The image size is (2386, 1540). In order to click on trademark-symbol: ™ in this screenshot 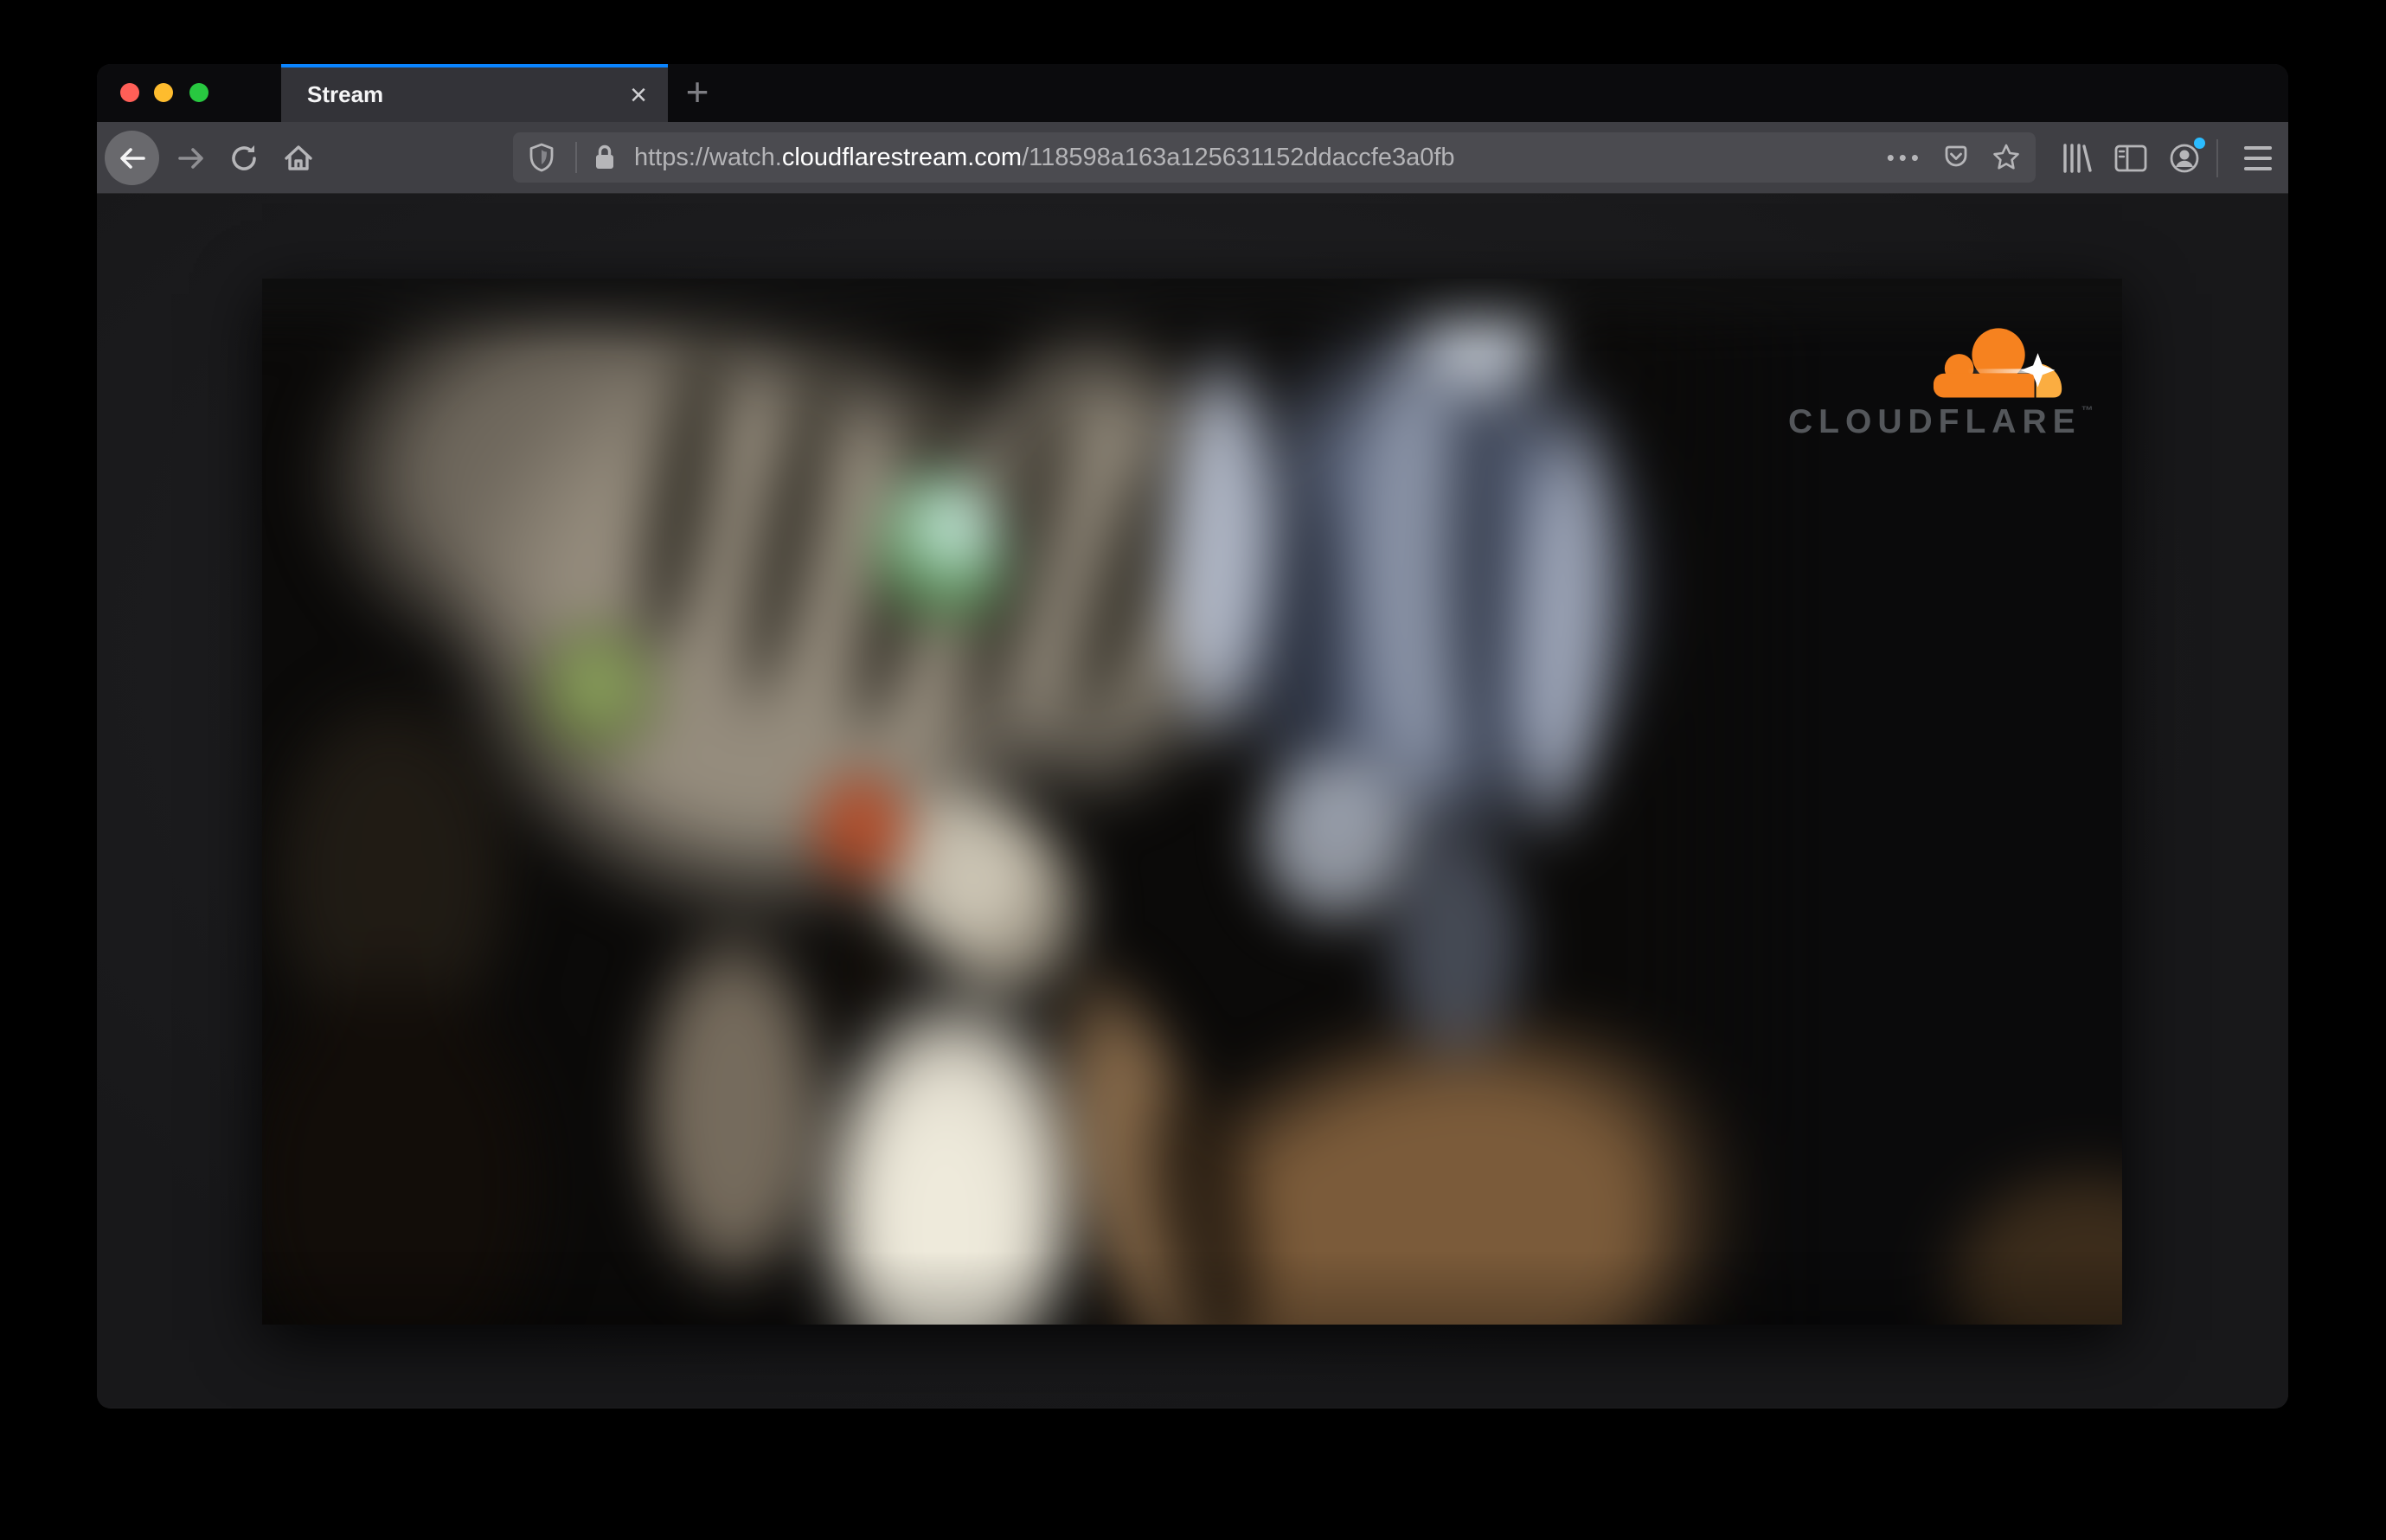, I will do `click(2087, 410)`.